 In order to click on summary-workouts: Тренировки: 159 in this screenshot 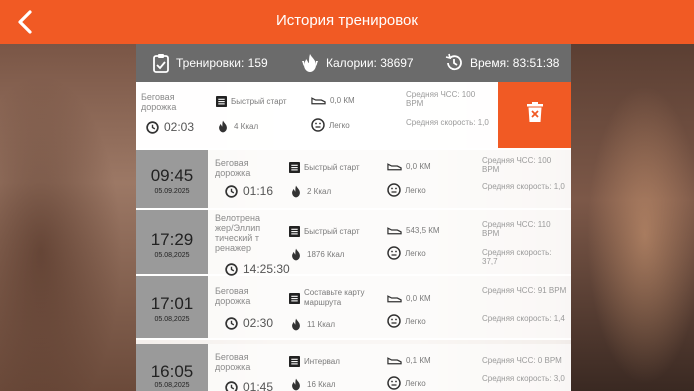, I will do `click(210, 63)`.